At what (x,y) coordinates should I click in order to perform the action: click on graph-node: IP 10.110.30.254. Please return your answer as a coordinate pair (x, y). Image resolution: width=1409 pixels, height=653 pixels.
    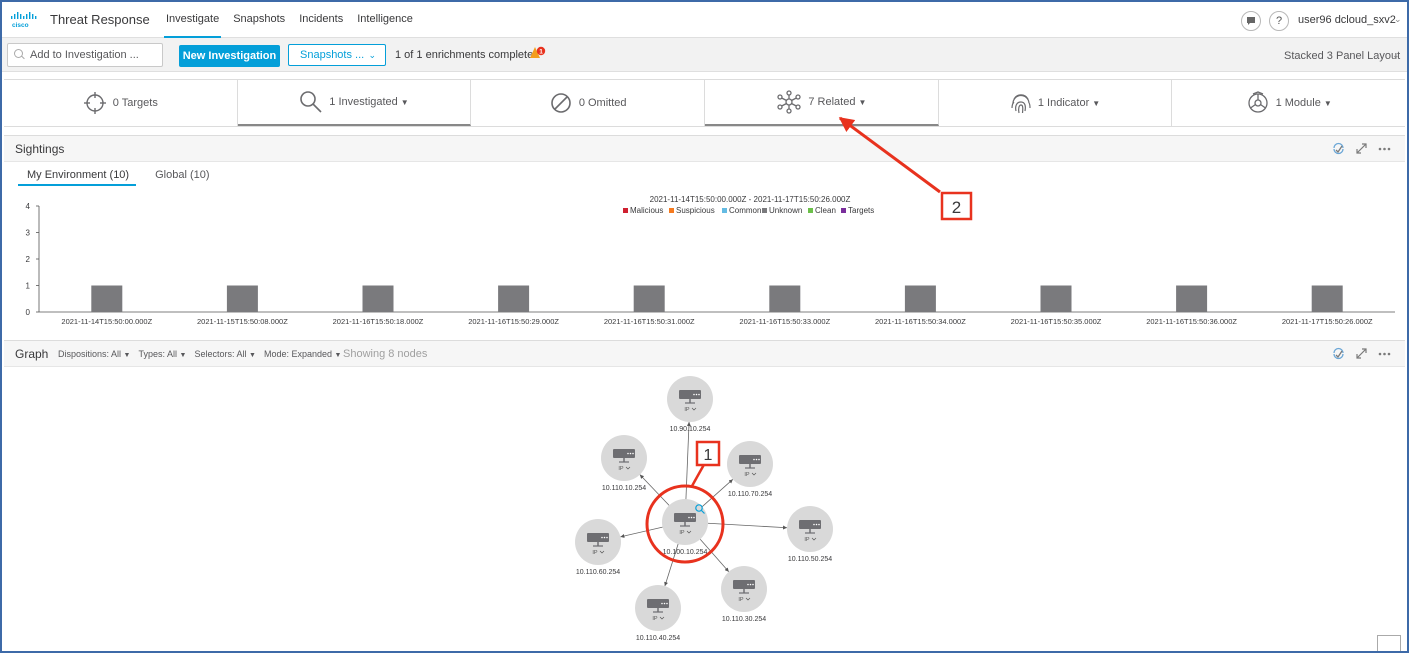
    Looking at the image, I should click on (744, 594).